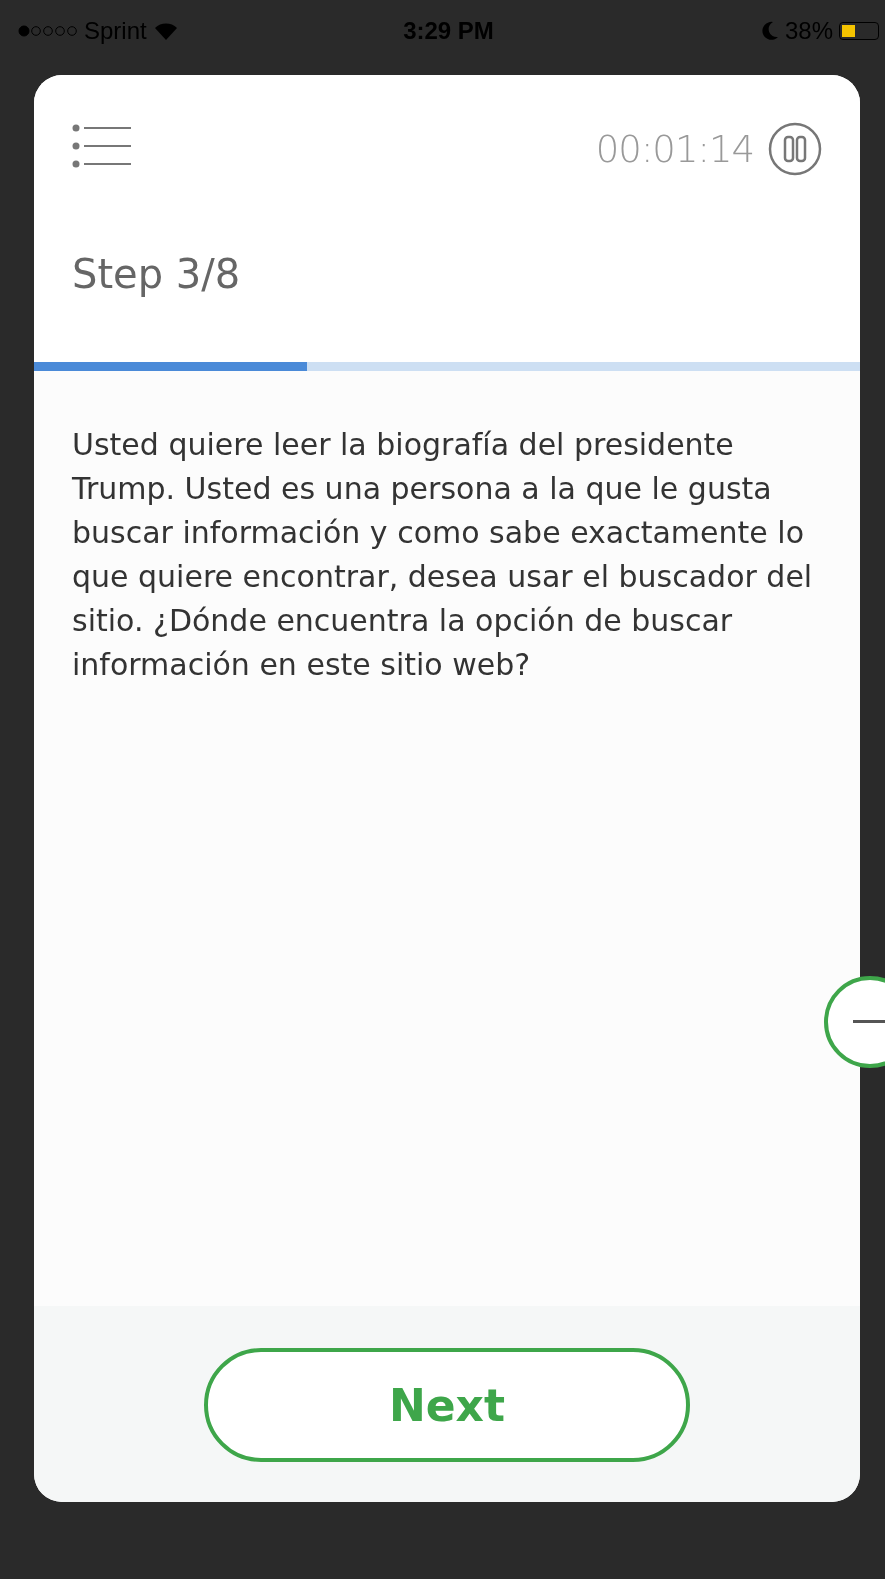 Image resolution: width=885 pixels, height=1579 pixels. What do you see at coordinates (443, 555) in the screenshot?
I see `task-instructions: Usted quiere leer la biografía del presidente Trump. Usted es una persona a la que le gusta buscar información y como sabe exactamente lo que quiere encontrar, desea usar el buscador del sitio. ¿Dónde encuentra la opción de buscar información en este sitio web?` at bounding box center [443, 555].